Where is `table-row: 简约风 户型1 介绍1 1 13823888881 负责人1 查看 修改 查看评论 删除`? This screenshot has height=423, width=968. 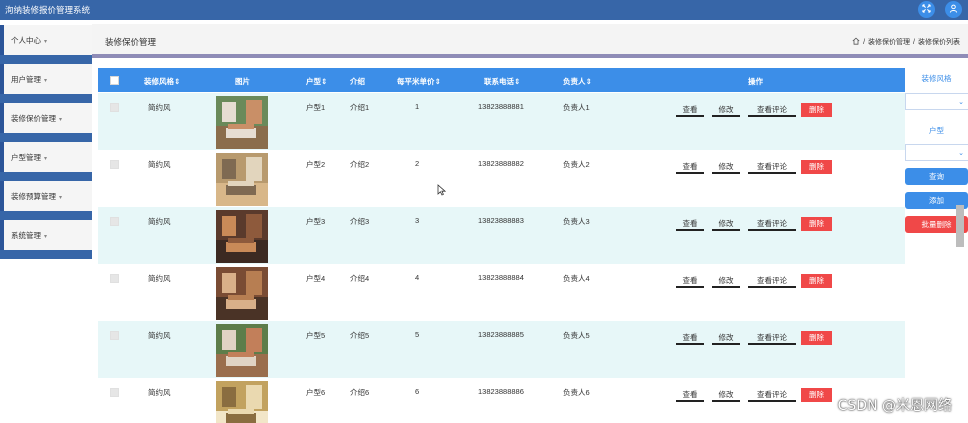
table-row: 简约风 户型1 介绍1 1 13823888881 负责人1 查看 修改 查看评论 删除 is located at coordinates (501, 121).